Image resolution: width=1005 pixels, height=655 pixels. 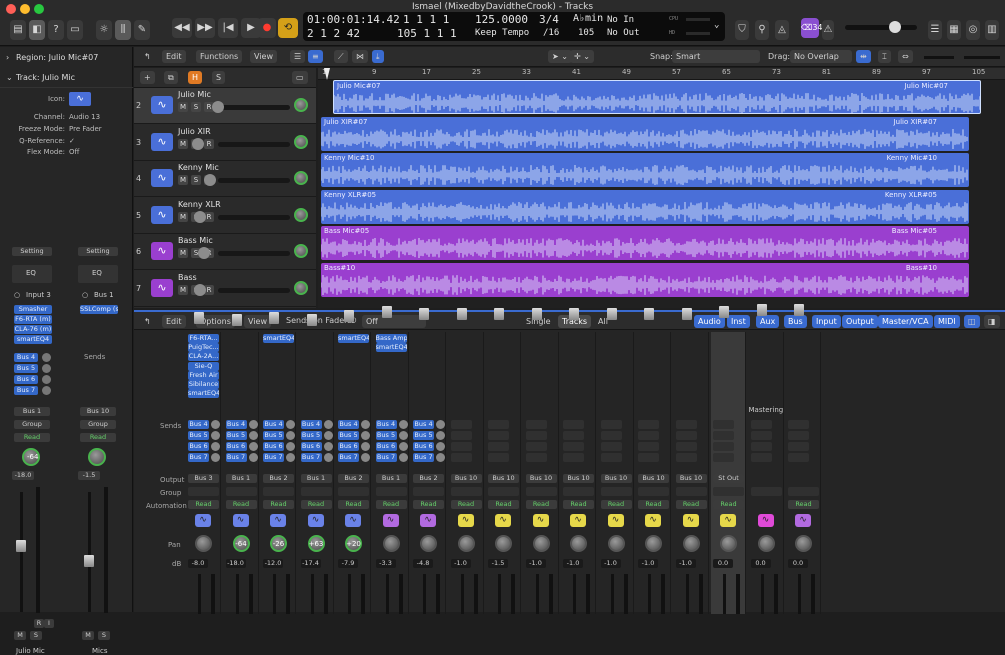 What do you see at coordinates (142, 30) in the screenshot?
I see `editors-icon: ✎` at bounding box center [142, 30].